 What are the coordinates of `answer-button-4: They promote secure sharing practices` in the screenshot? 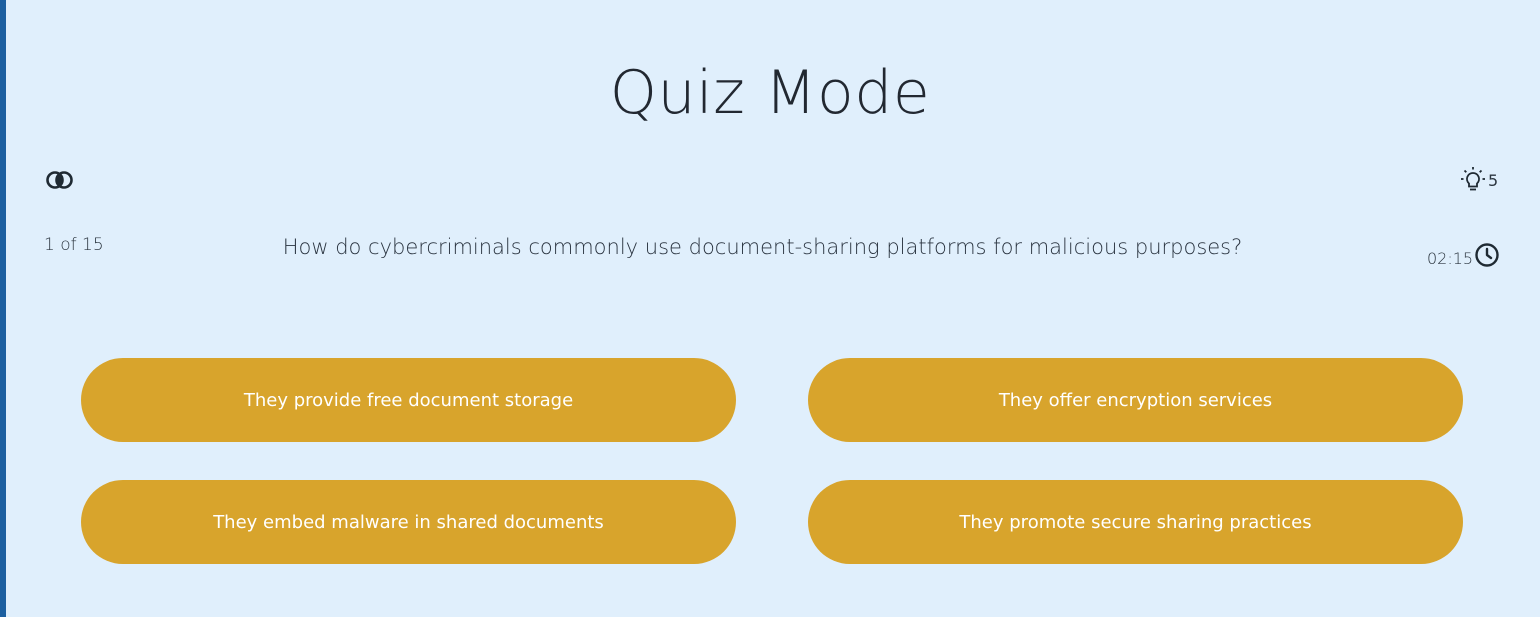 It's located at (1135, 522).